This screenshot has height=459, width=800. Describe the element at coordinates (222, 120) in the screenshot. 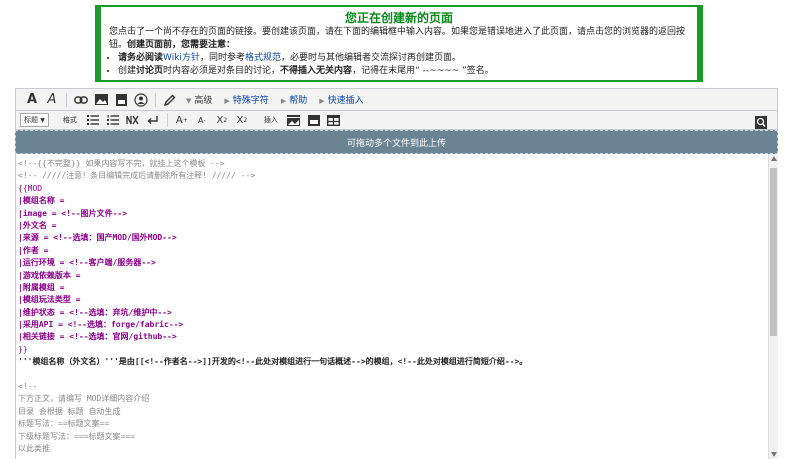

I see `superscript-icon: X2` at that location.